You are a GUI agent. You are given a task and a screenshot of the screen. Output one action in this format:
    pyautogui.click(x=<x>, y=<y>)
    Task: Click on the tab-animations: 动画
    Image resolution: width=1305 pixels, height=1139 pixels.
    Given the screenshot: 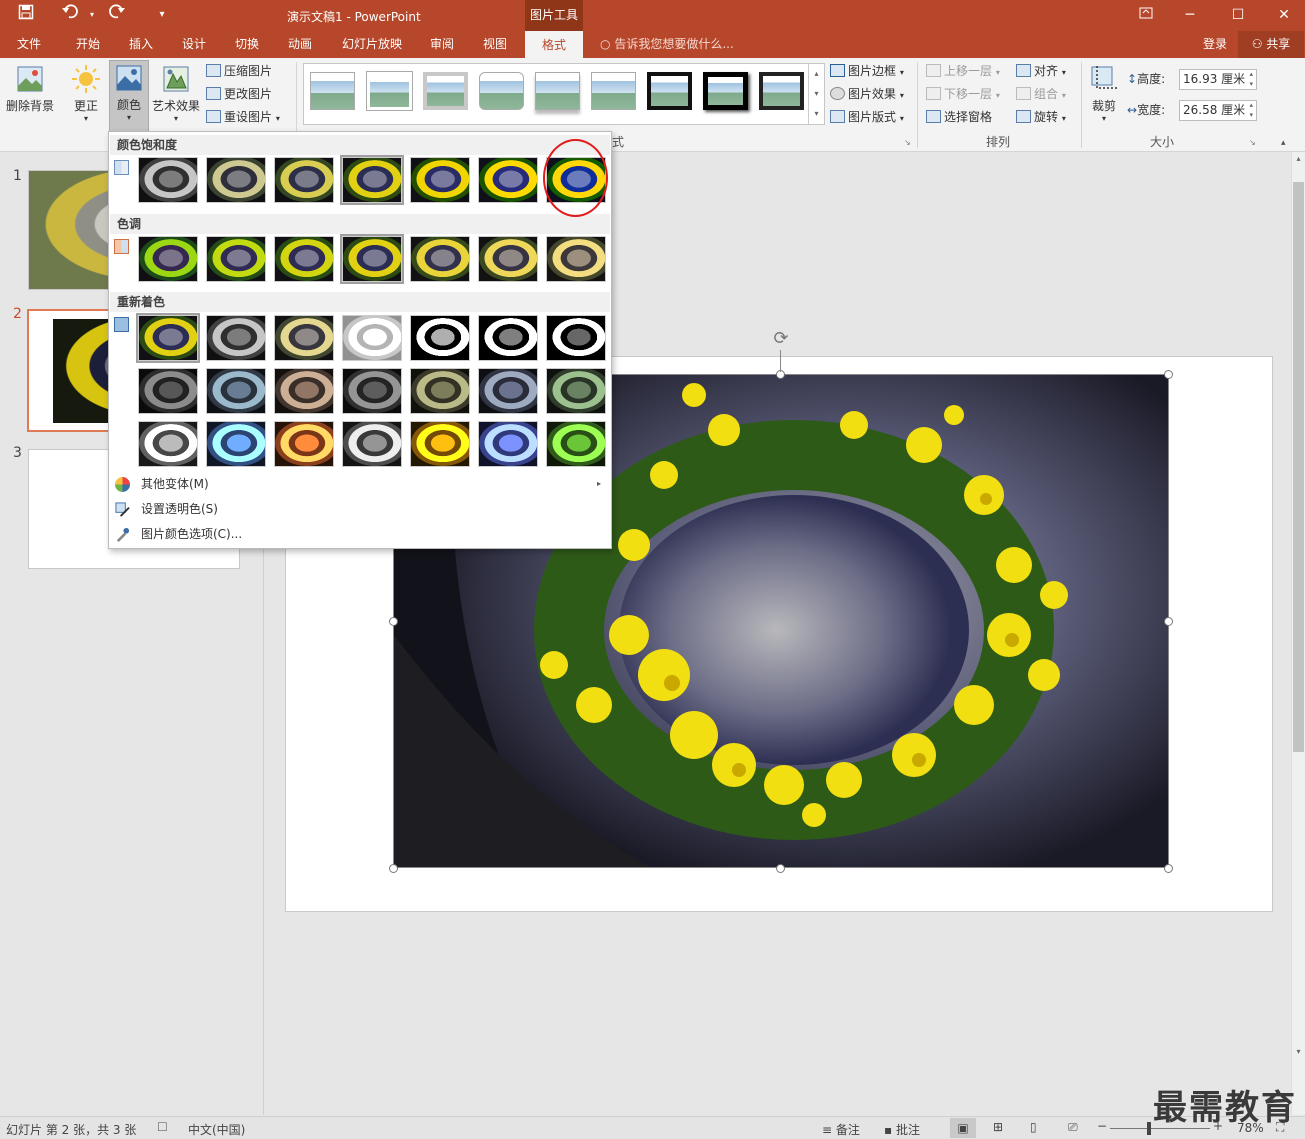 What is the action you would take?
    pyautogui.click(x=300, y=44)
    